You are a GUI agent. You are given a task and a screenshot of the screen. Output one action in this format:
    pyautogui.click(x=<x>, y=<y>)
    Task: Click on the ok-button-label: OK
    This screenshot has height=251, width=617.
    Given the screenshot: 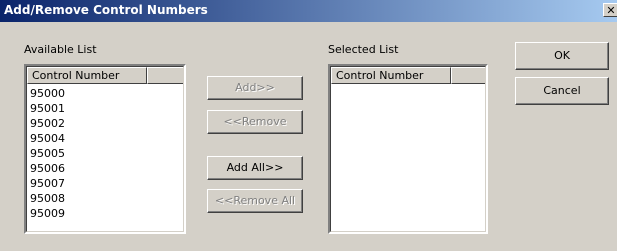 What is the action you would take?
    pyautogui.click(x=562, y=55)
    